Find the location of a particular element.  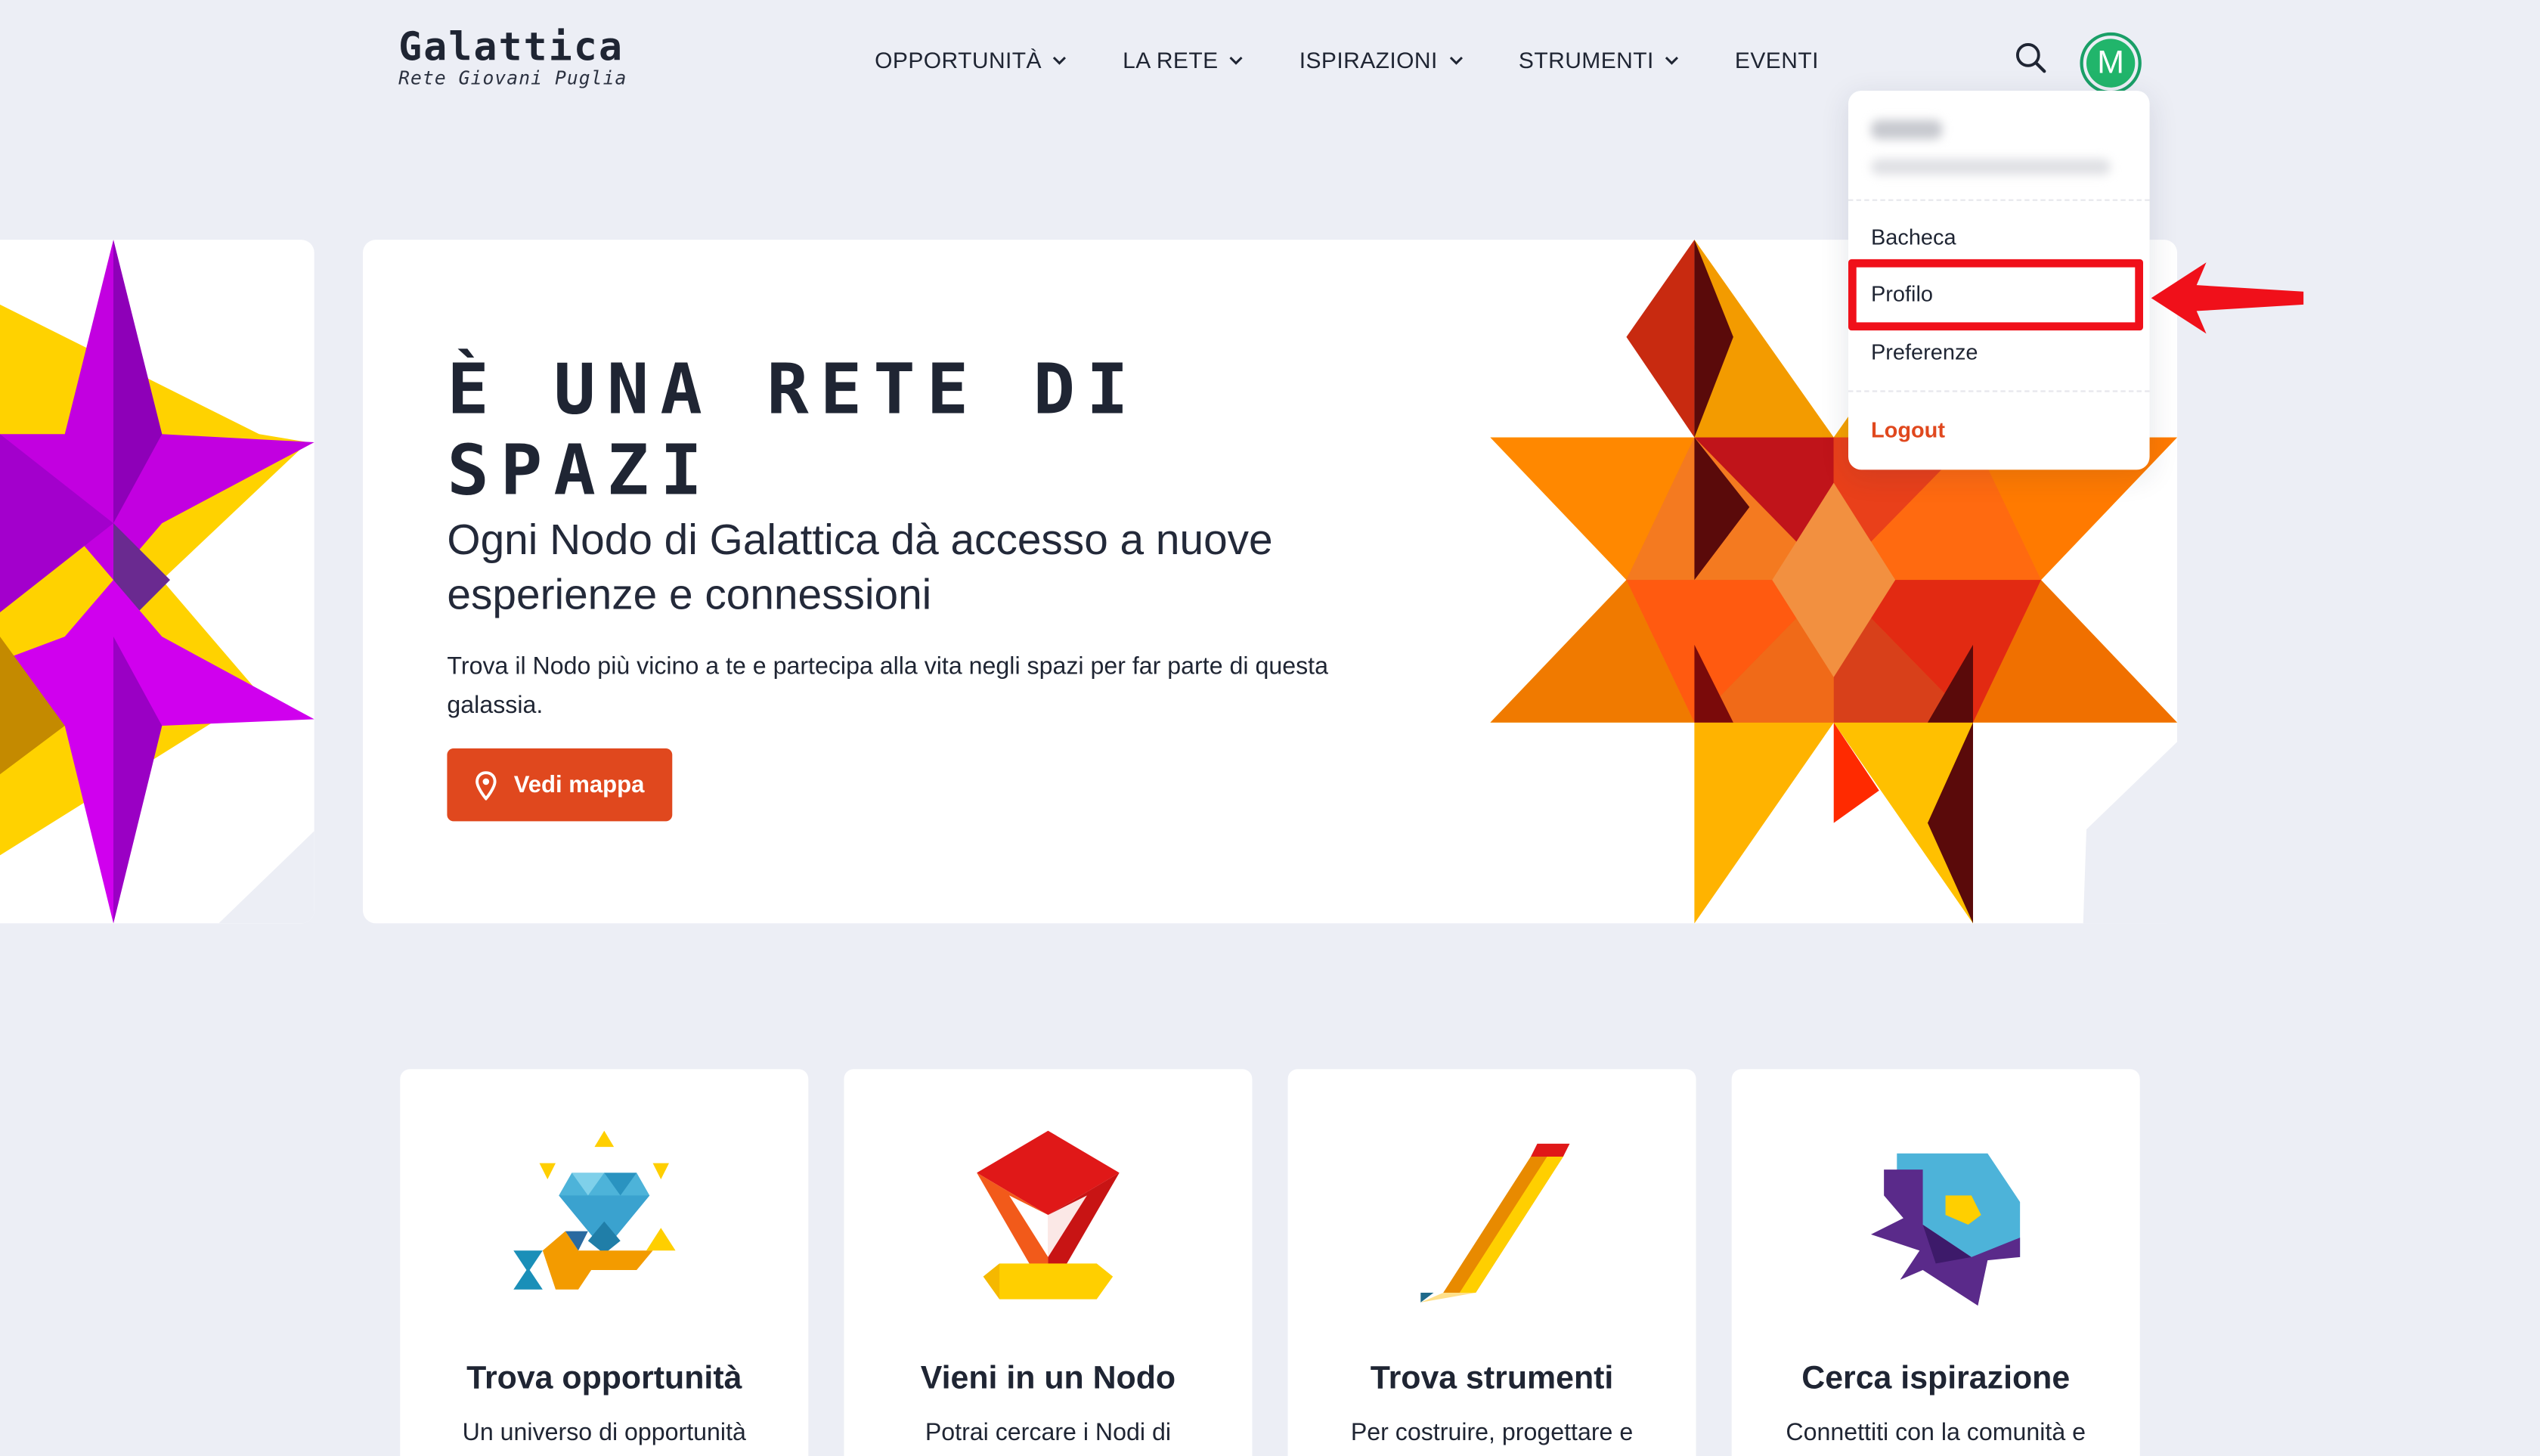

star-illustration-left is located at coordinates (157, 582).